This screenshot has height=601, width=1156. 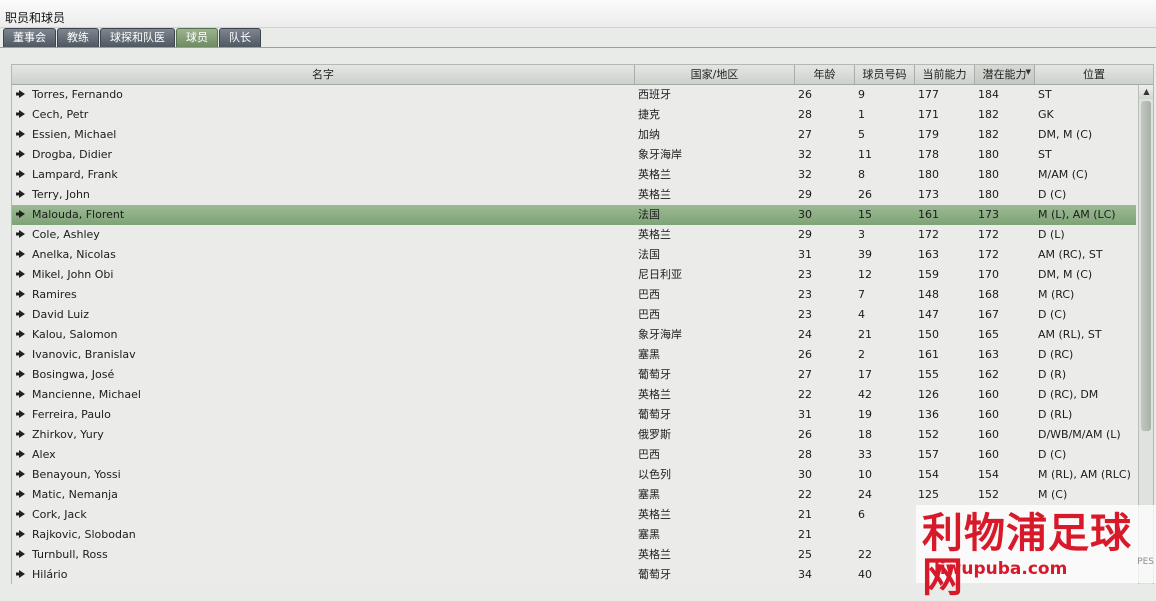 I want to click on column-header-current-ability: 当前能力, so click(x=945, y=74).